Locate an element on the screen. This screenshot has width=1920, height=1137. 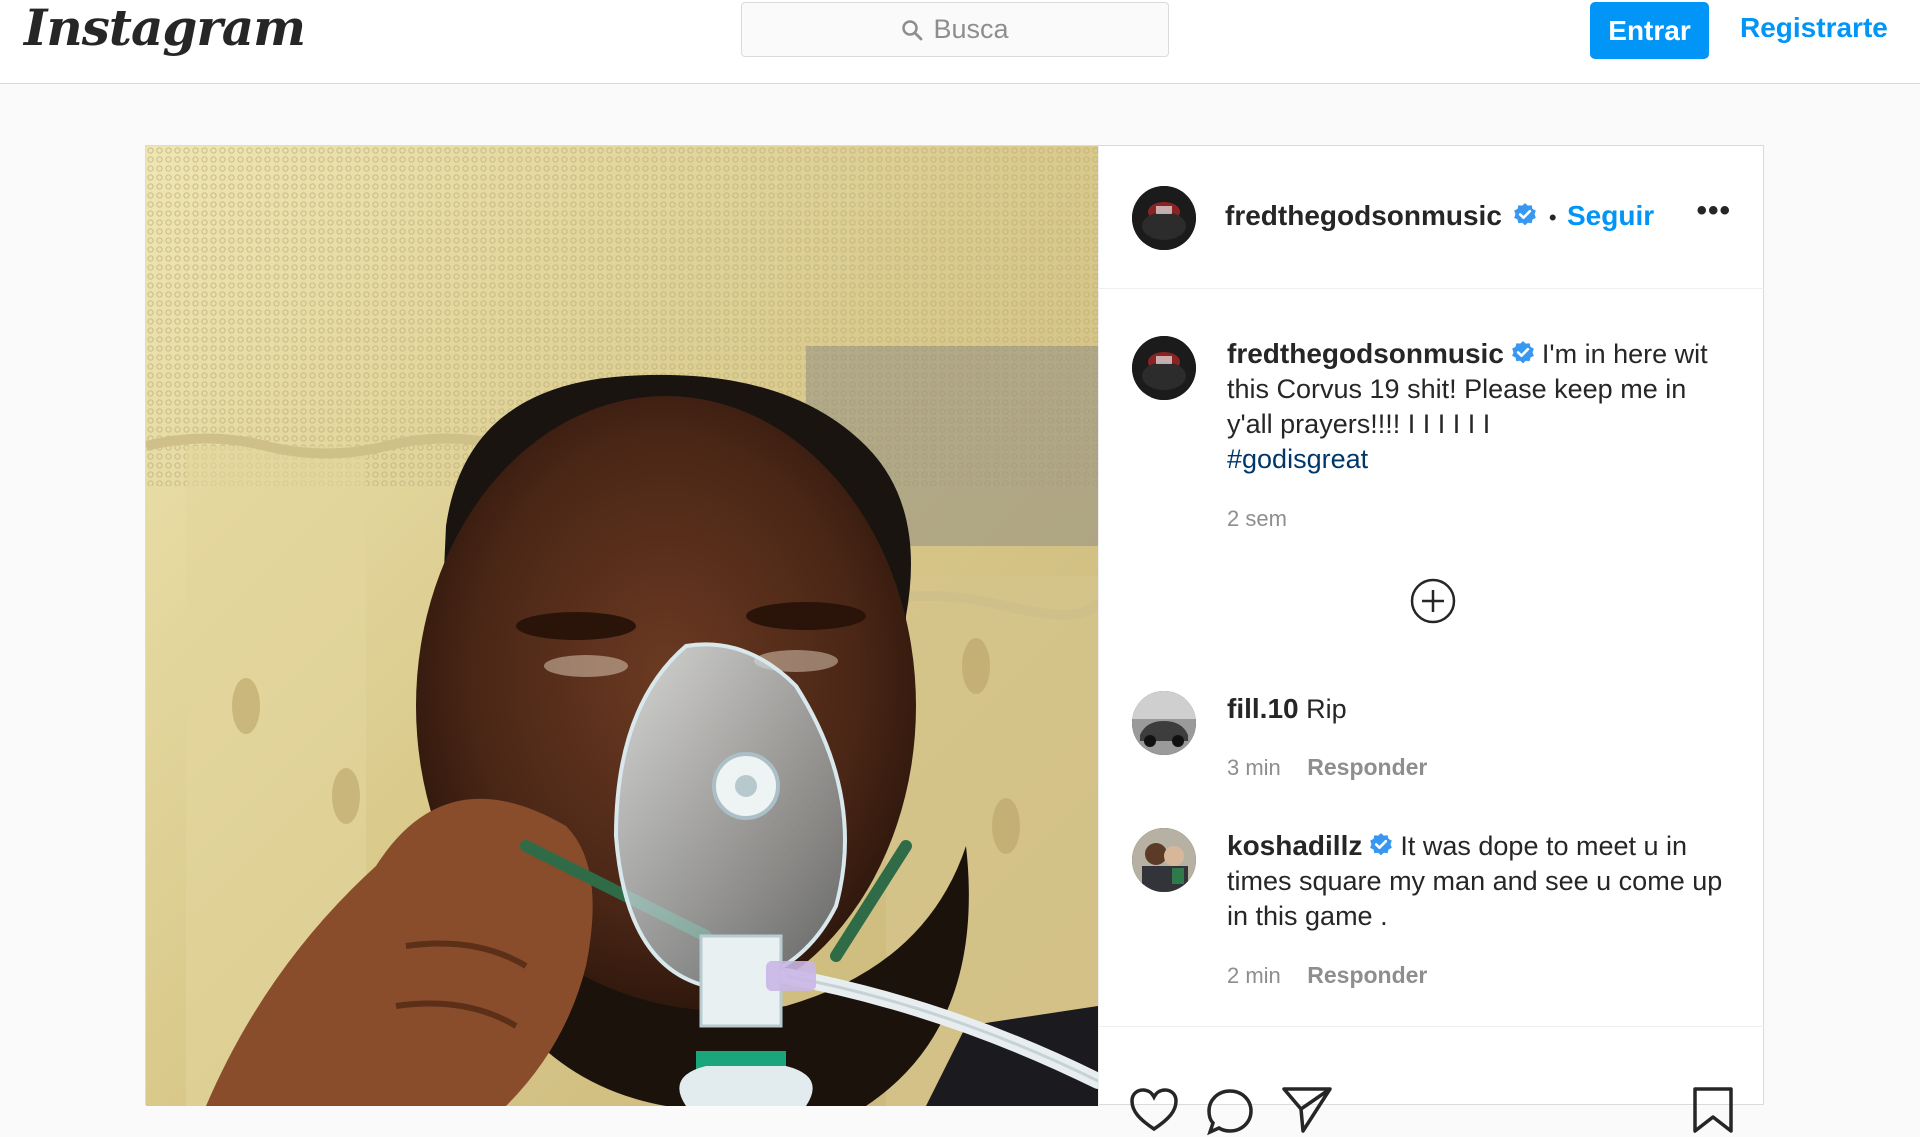
search-input: Busca is located at coordinates (955, 29).